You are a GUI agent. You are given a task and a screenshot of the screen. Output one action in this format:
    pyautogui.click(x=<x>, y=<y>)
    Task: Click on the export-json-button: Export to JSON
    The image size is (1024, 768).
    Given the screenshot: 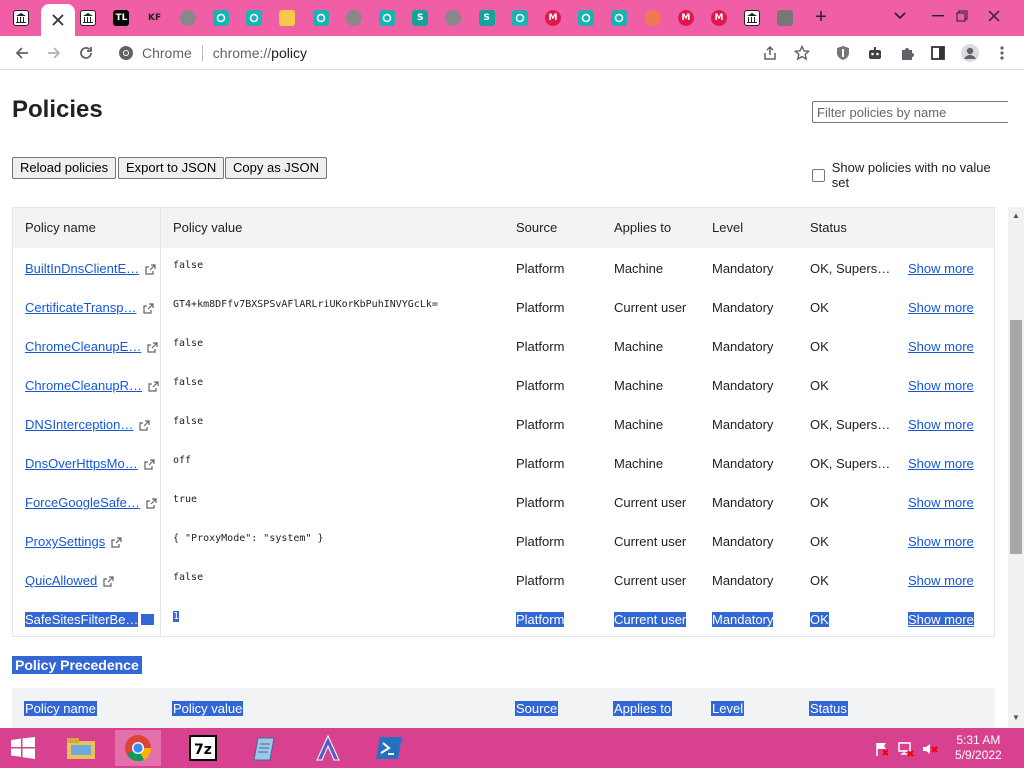 What is the action you would take?
    pyautogui.click(x=171, y=168)
    